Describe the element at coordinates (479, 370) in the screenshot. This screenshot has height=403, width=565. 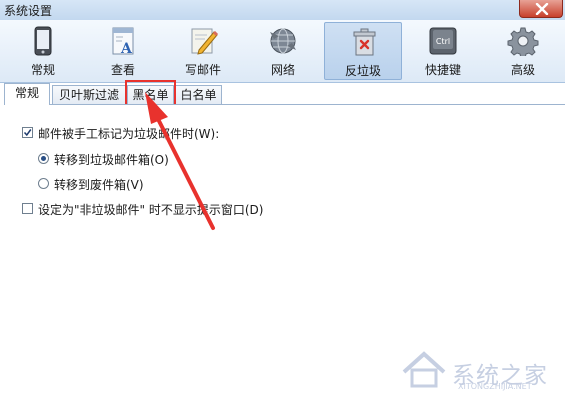
I see `watermark: 系统之家 XITONGZHIJIA.NET` at that location.